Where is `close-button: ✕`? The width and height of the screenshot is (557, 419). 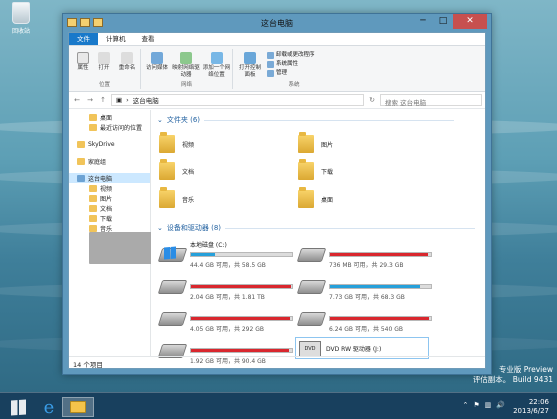 close-button: ✕ is located at coordinates (470, 21).